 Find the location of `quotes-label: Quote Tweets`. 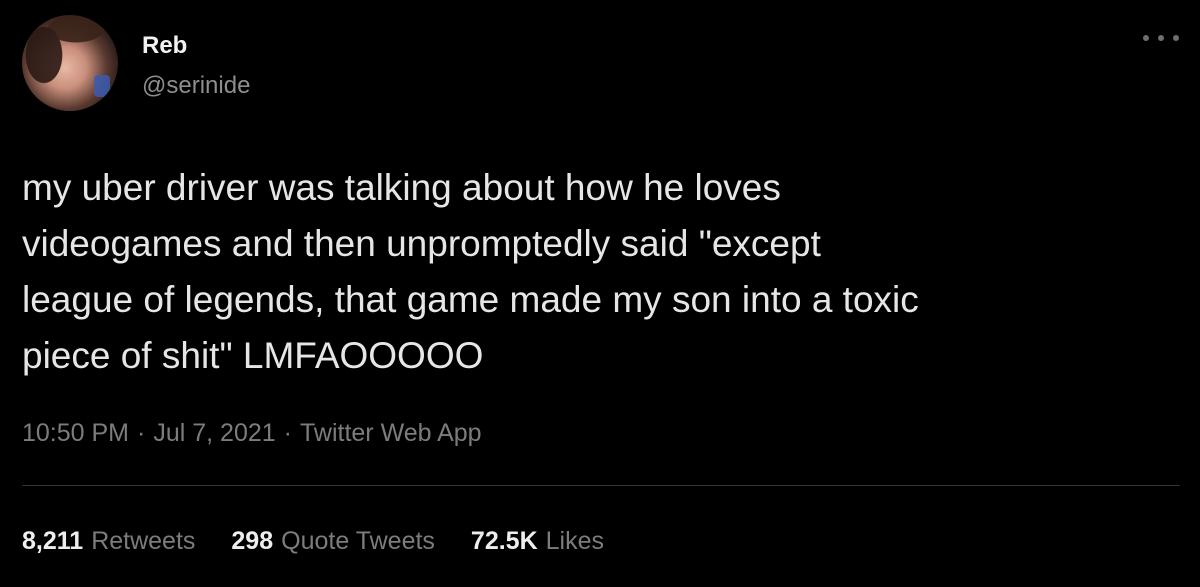

quotes-label: Quote Tweets is located at coordinates (358, 541).